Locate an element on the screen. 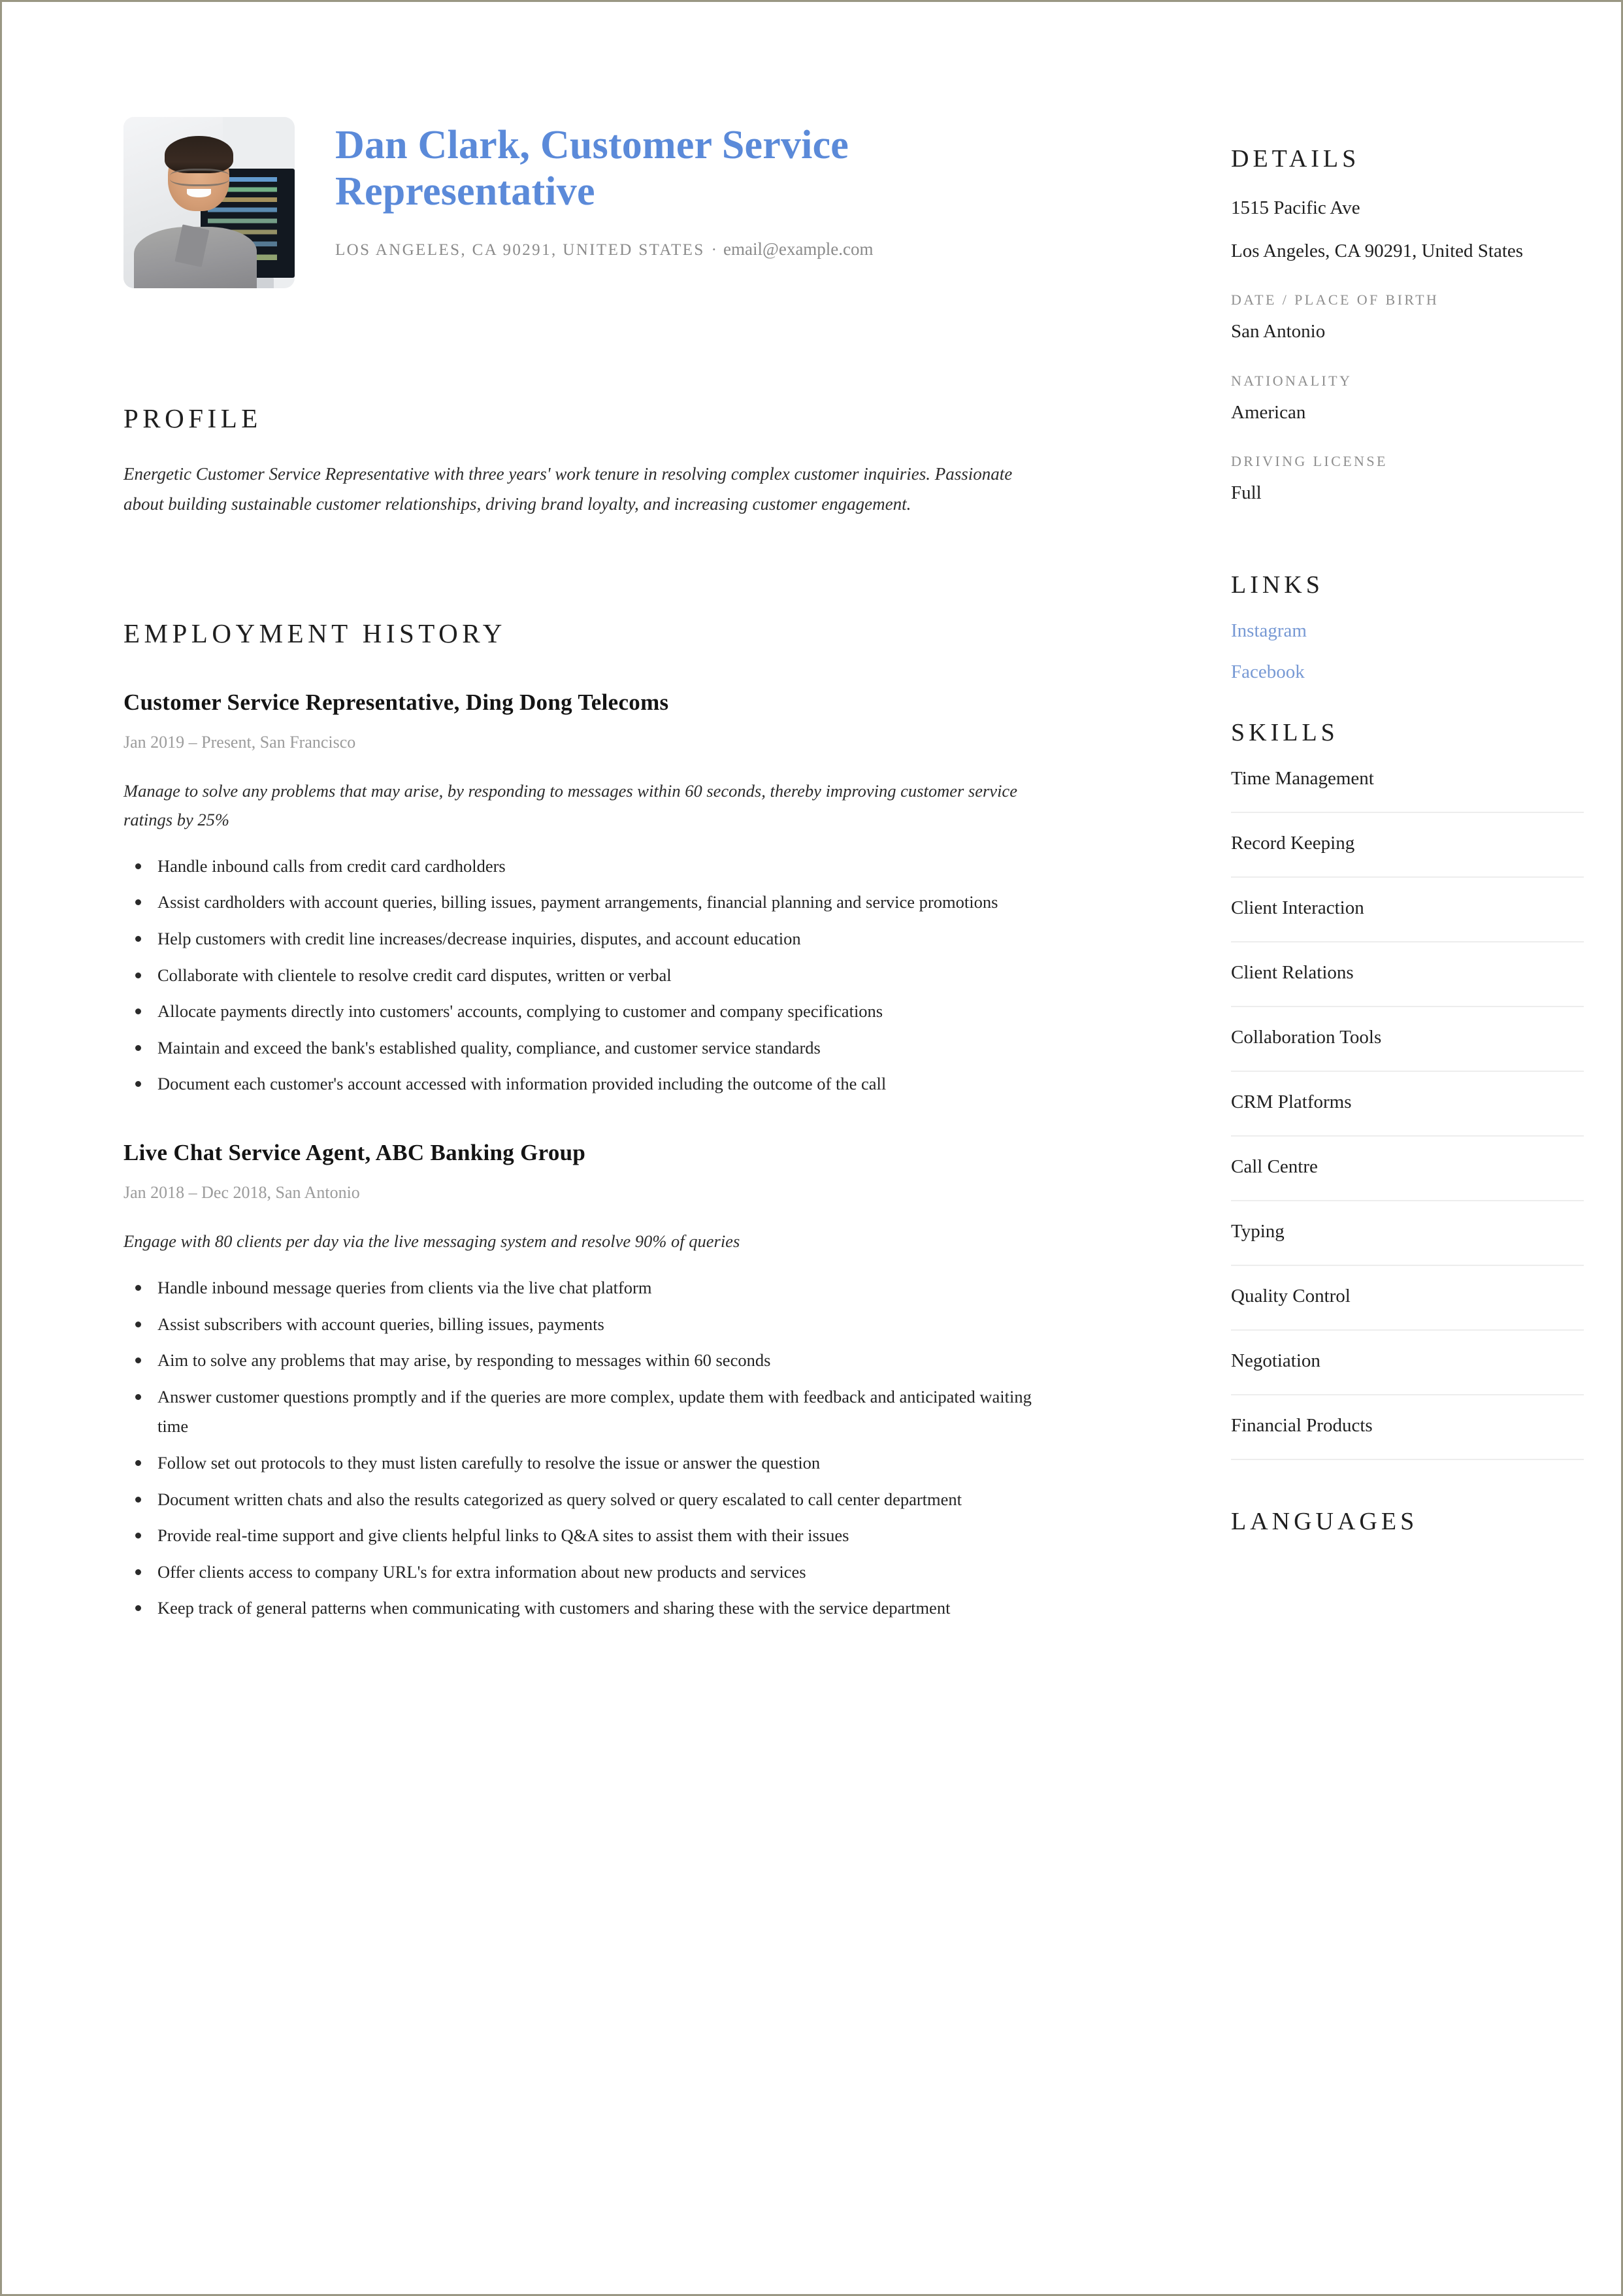 This screenshot has width=1623, height=2296. links-section: LINKS Instagram Facebook is located at coordinates (1408, 627).